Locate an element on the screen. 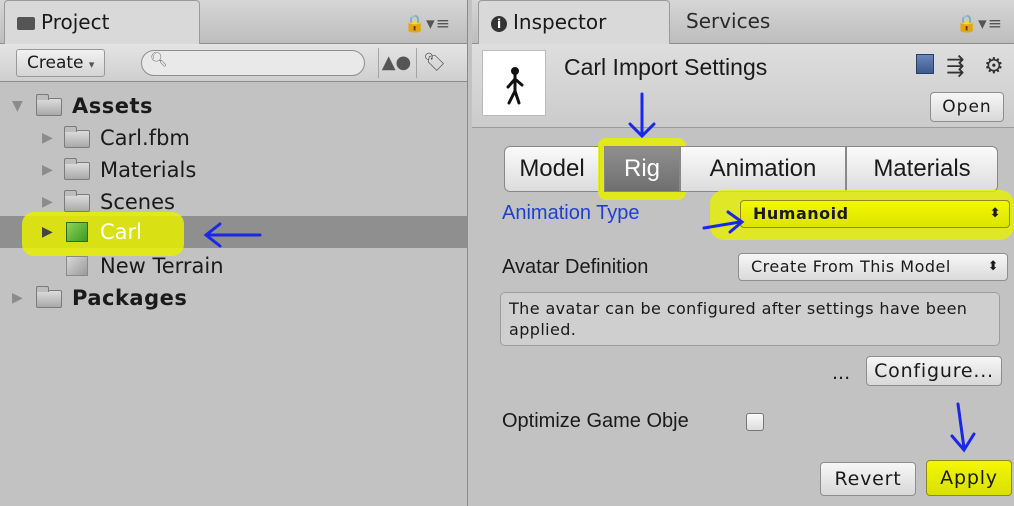 This screenshot has width=1014, height=506. filter-by-type-icon: ▲● is located at coordinates (396, 63).